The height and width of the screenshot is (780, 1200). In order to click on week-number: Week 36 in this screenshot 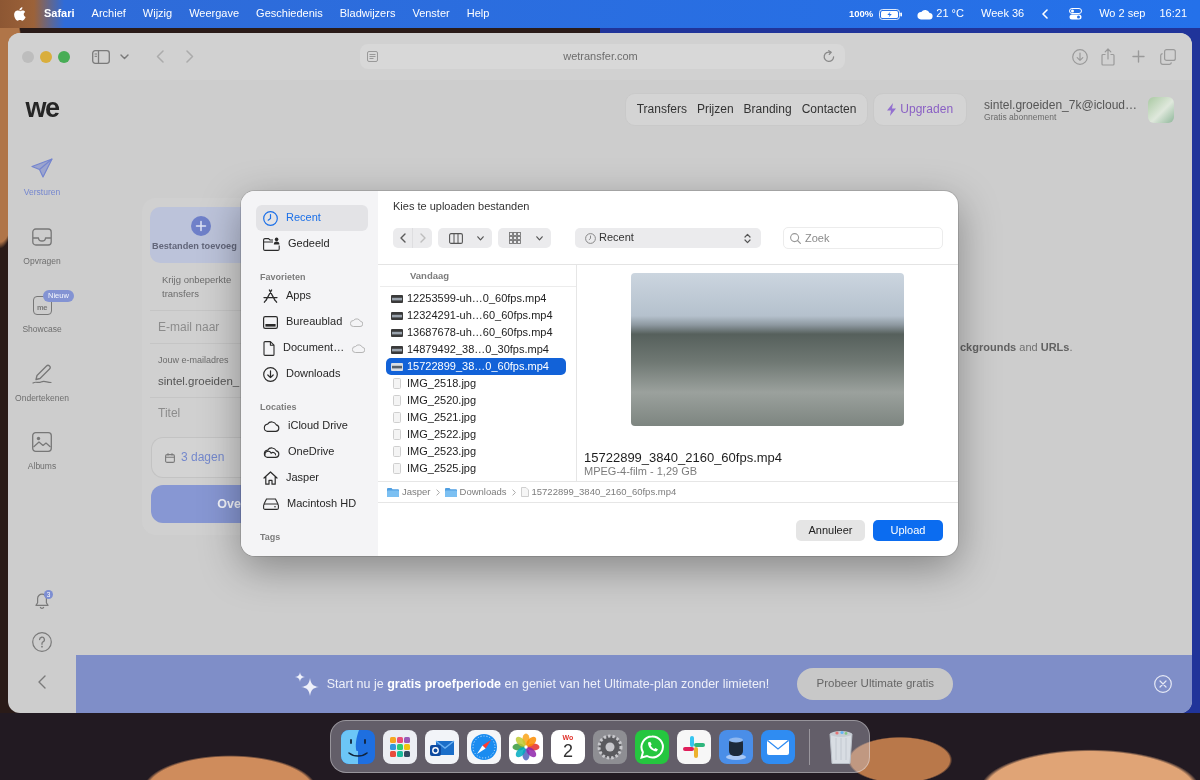, I will do `click(1002, 14)`.